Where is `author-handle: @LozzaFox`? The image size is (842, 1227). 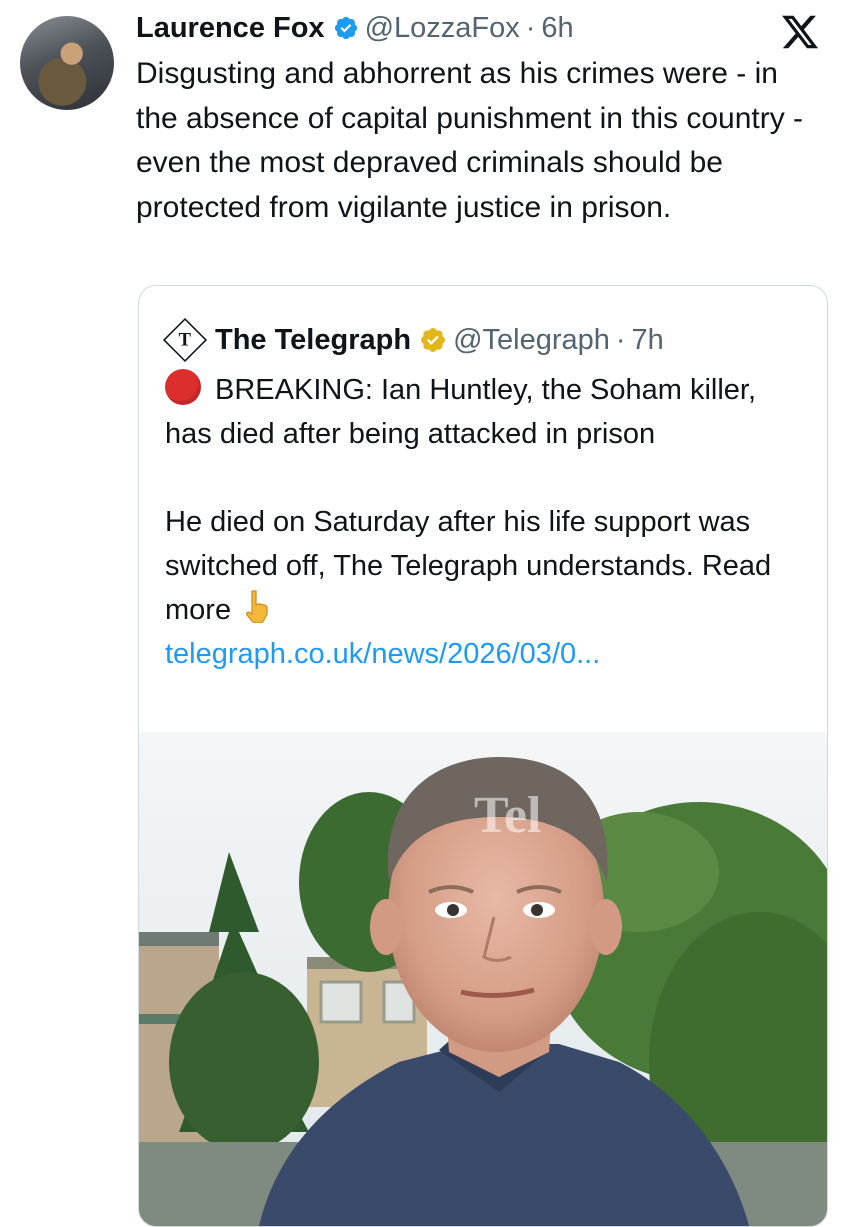
author-handle: @LozzaFox is located at coordinates (442, 28).